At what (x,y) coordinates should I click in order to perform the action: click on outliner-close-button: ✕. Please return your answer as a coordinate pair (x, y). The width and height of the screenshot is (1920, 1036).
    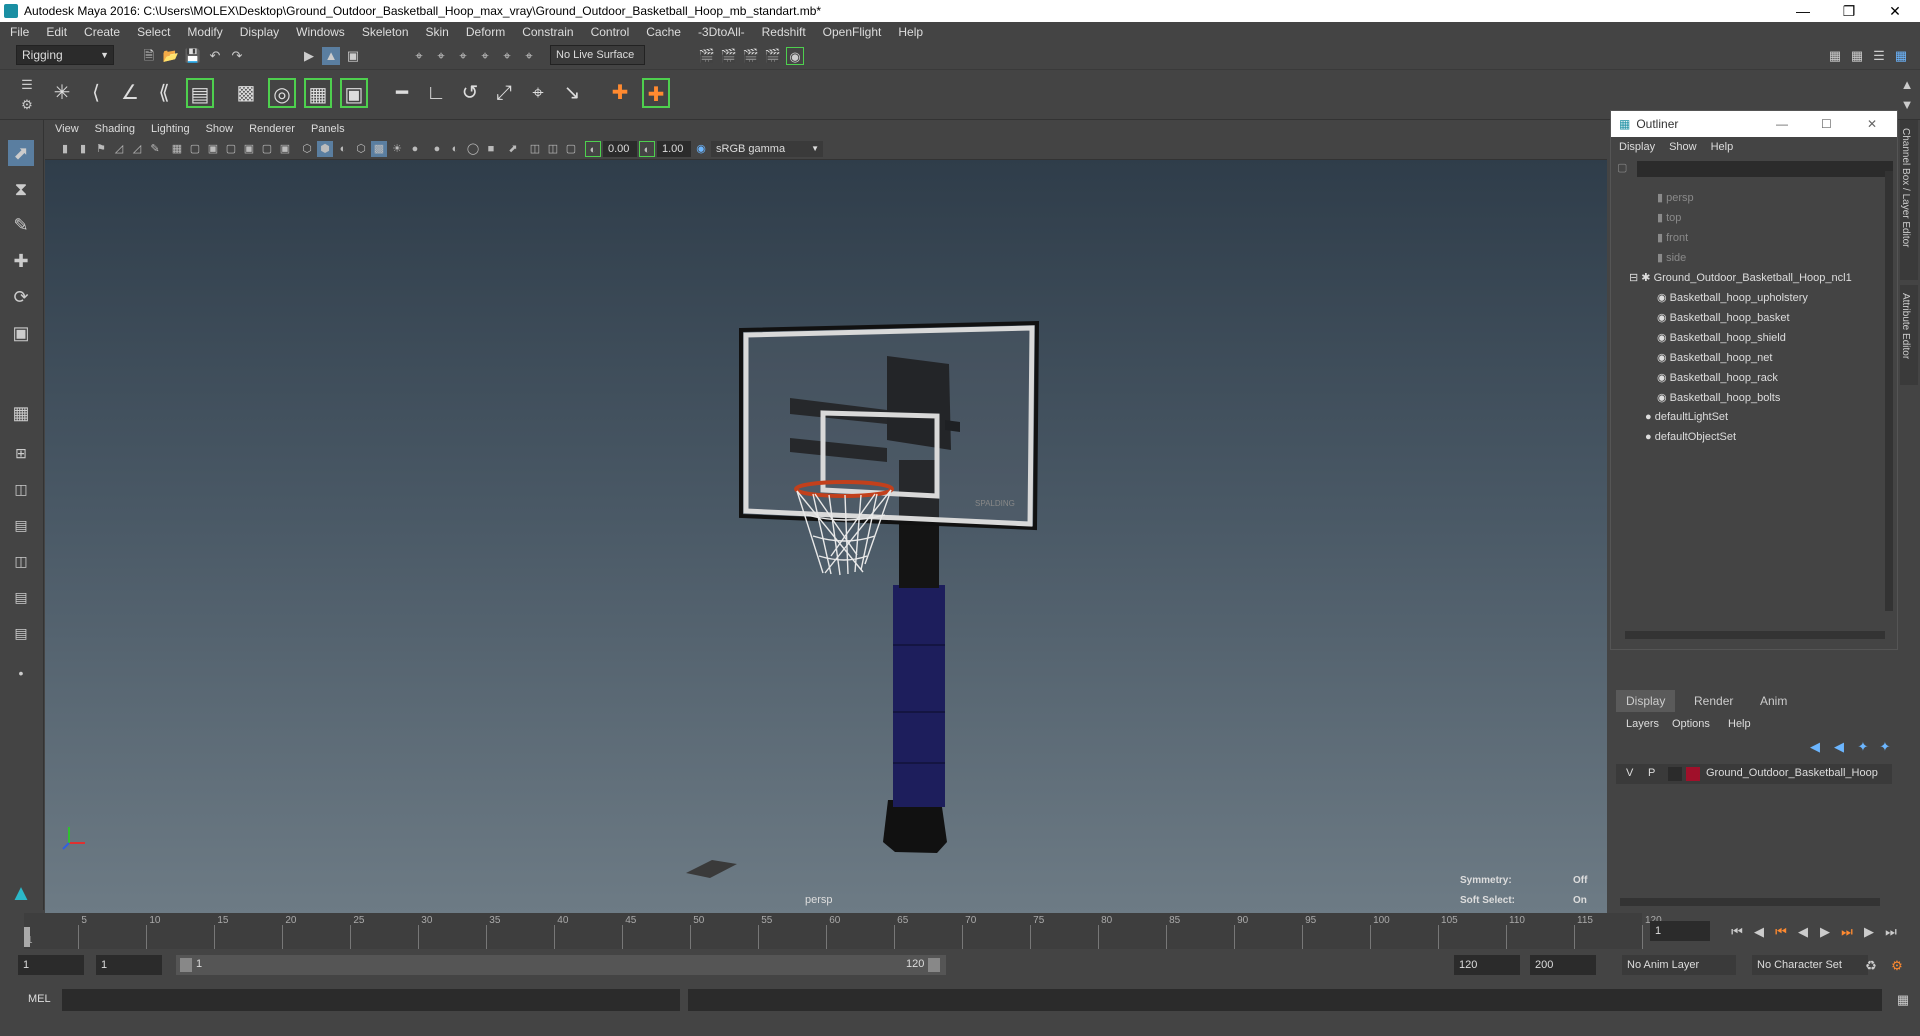
    Looking at the image, I should click on (1872, 124).